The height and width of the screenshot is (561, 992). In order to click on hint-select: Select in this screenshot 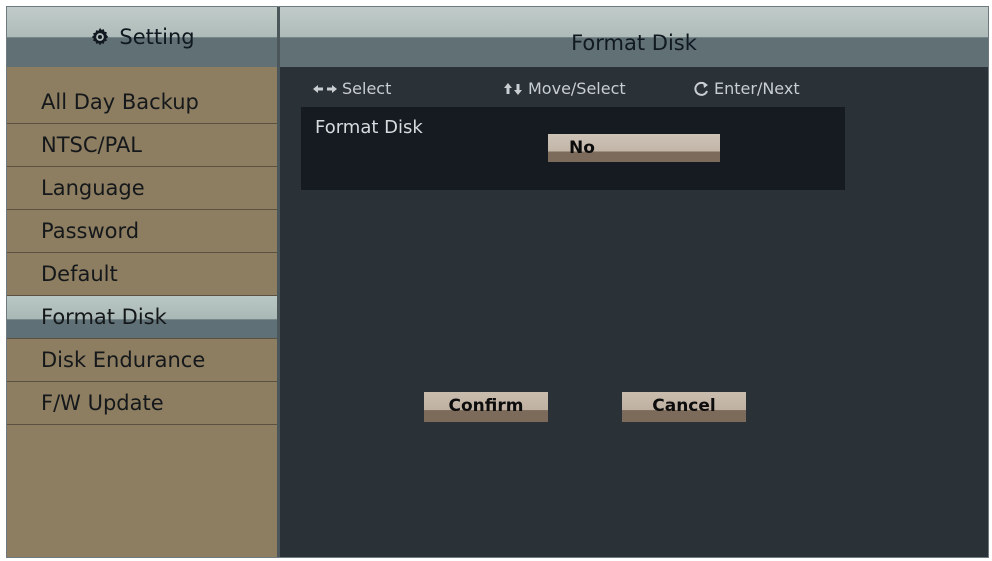, I will do `click(351, 88)`.